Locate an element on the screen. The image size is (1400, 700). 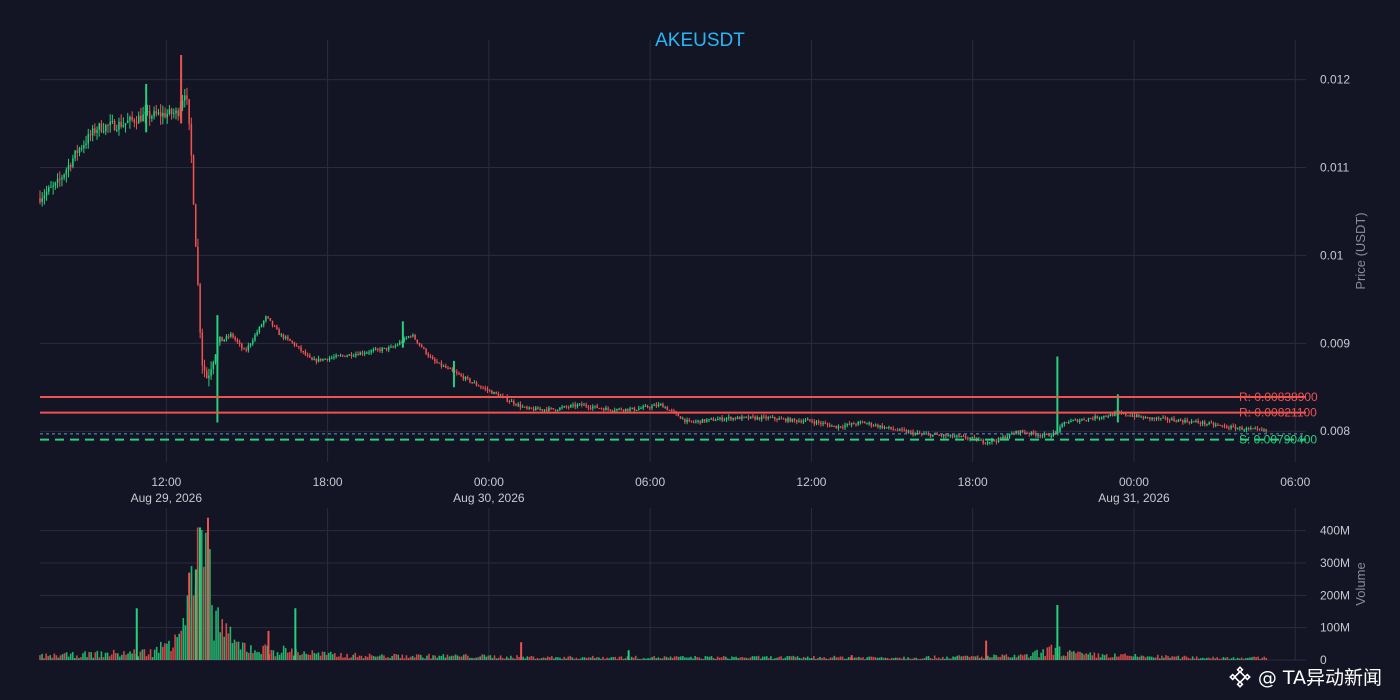
volume-tick-label: 300M is located at coordinates (1335, 563).